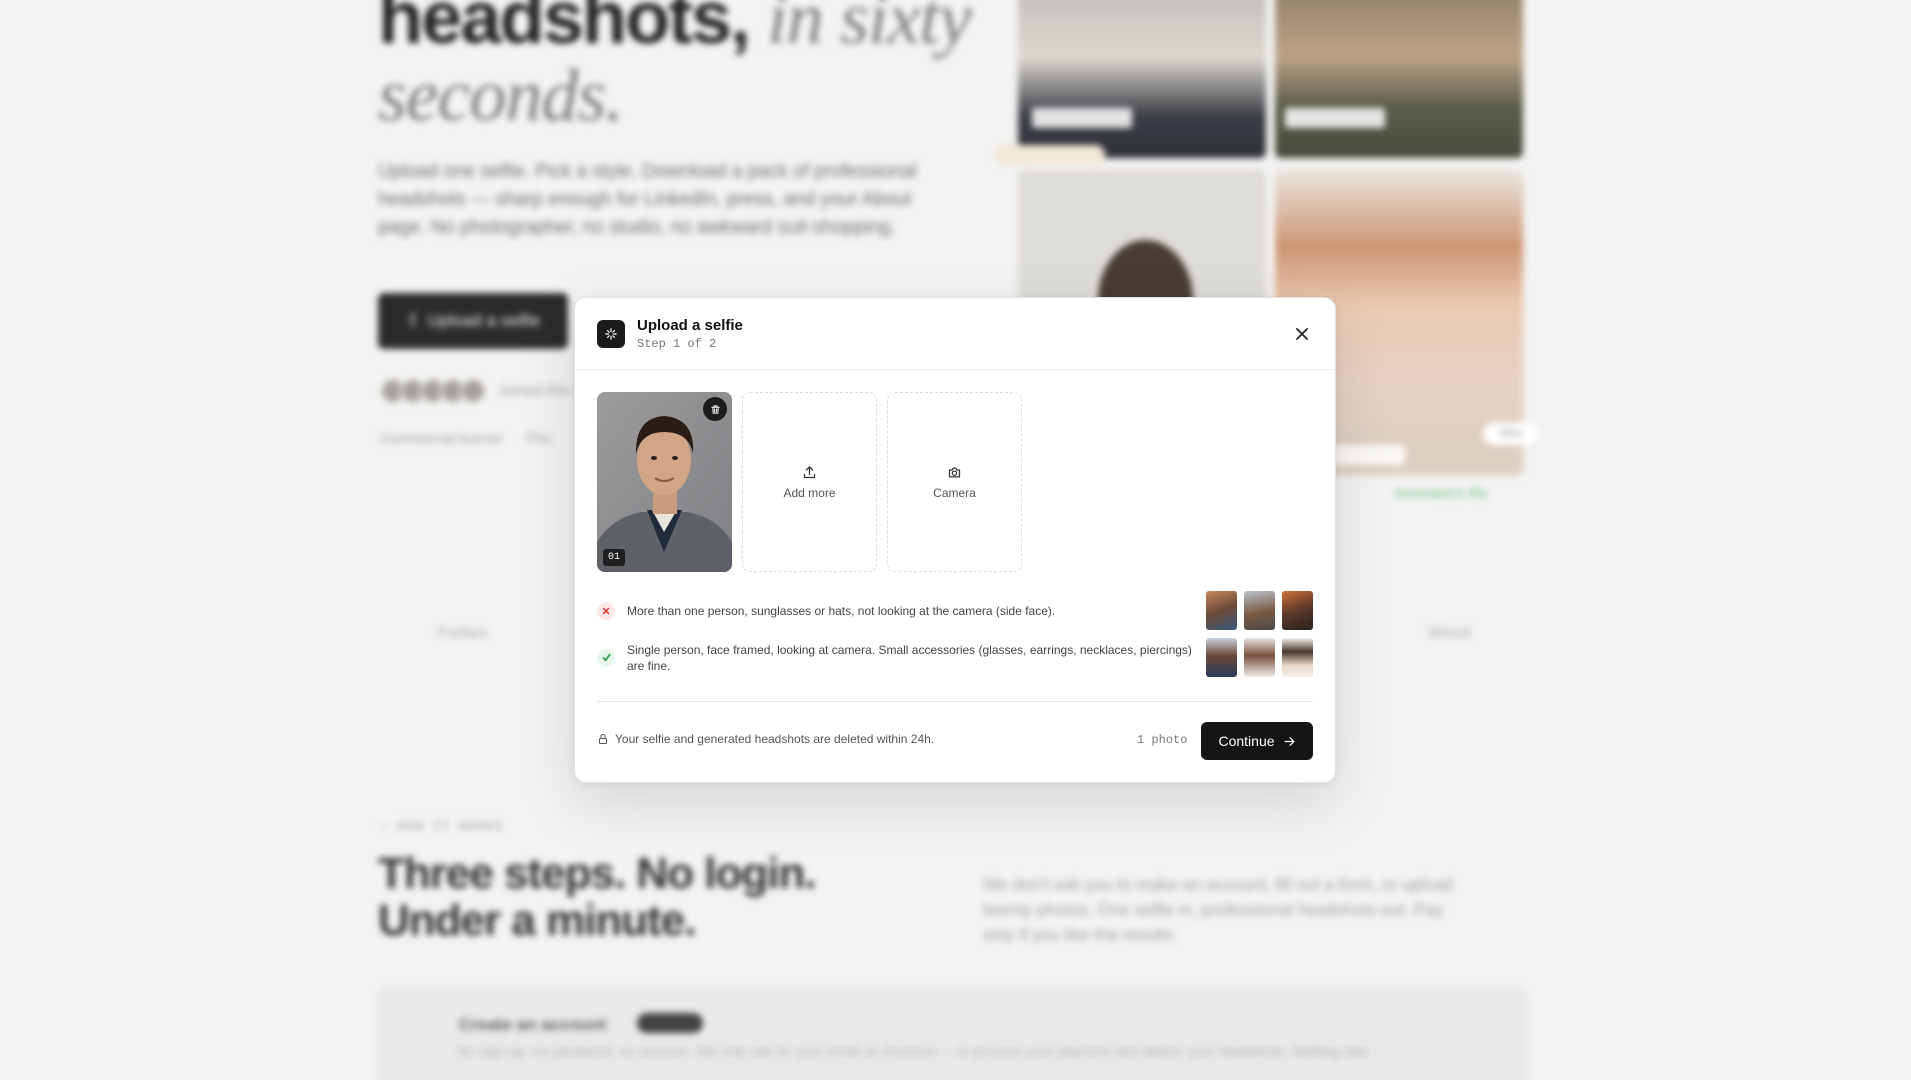  I want to click on modal-divider, so click(955, 701).